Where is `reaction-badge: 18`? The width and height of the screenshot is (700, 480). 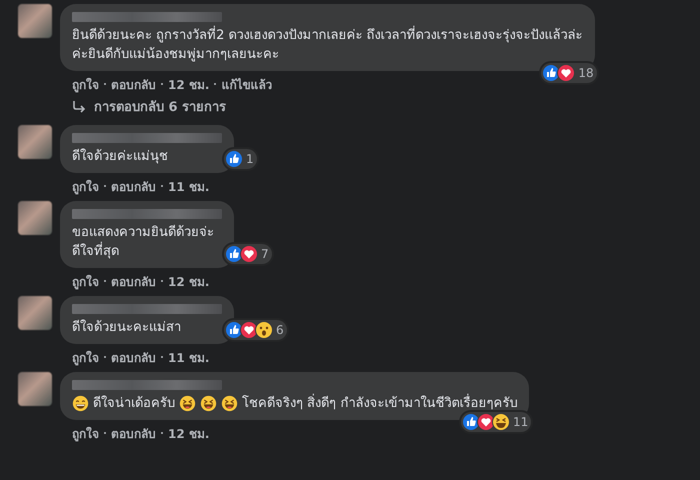 reaction-badge: 18 is located at coordinates (569, 73).